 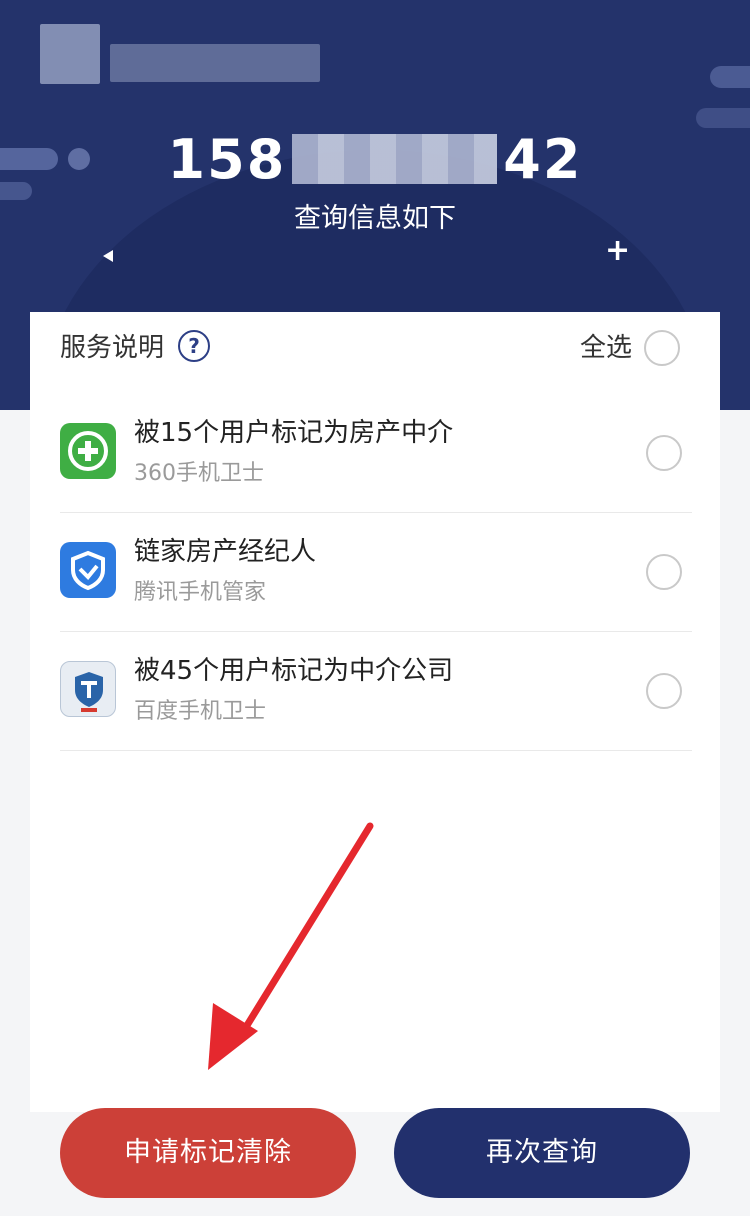 I want to click on item-title: 链家房产经纪人, so click(x=225, y=552).